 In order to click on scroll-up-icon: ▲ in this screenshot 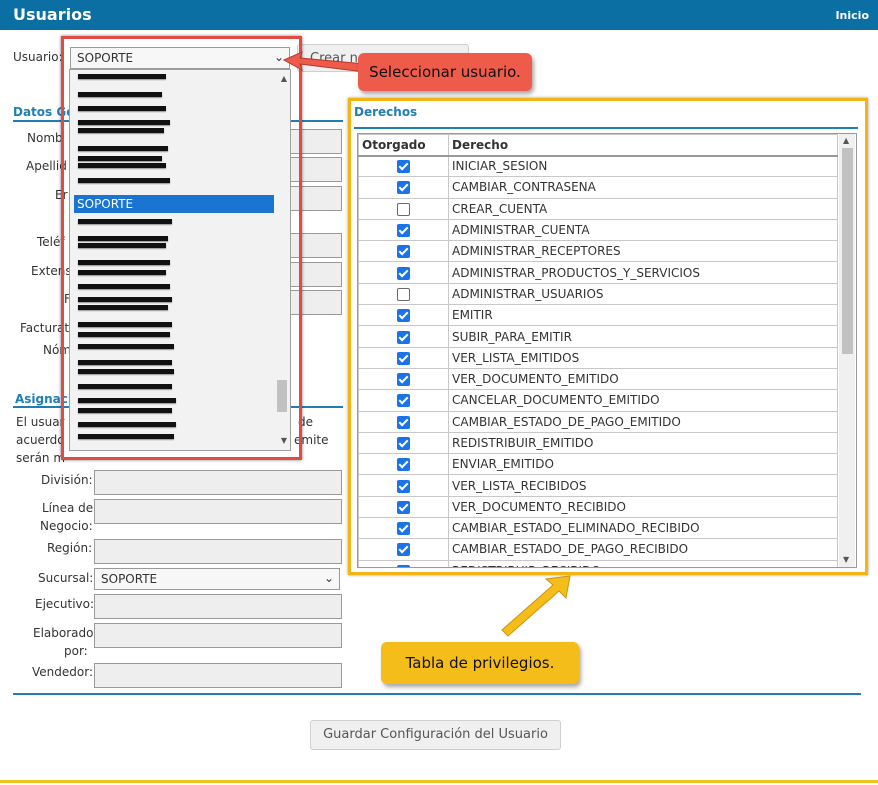, I will do `click(846, 140)`.